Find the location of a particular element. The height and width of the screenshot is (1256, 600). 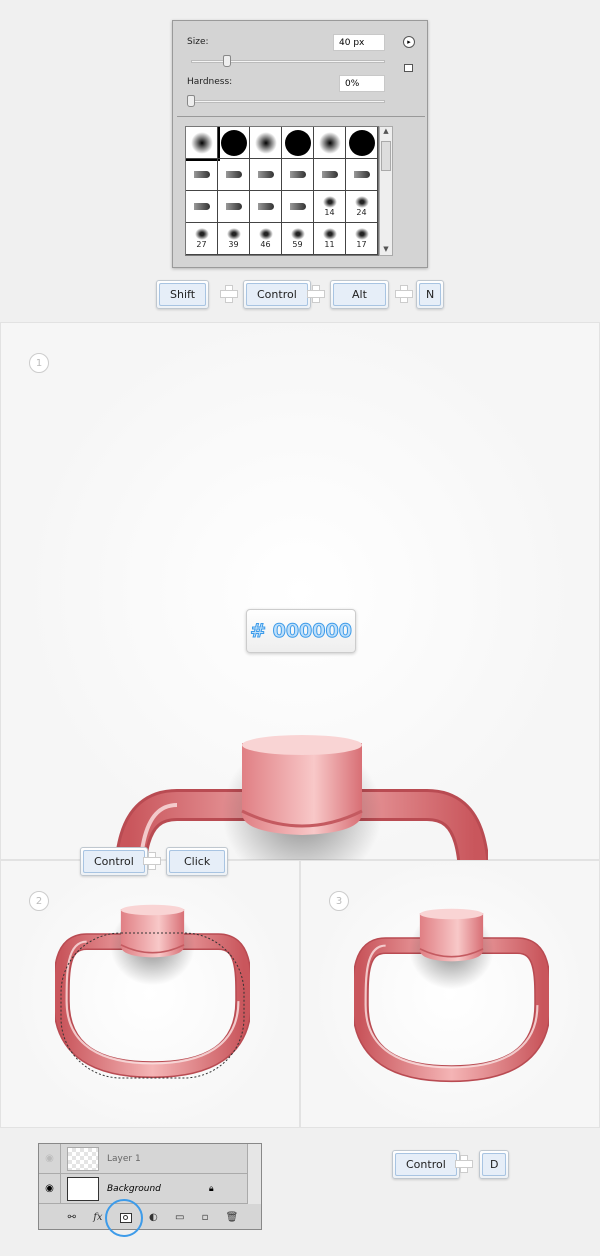

step-3-canvas: 3 is located at coordinates (450, 994).